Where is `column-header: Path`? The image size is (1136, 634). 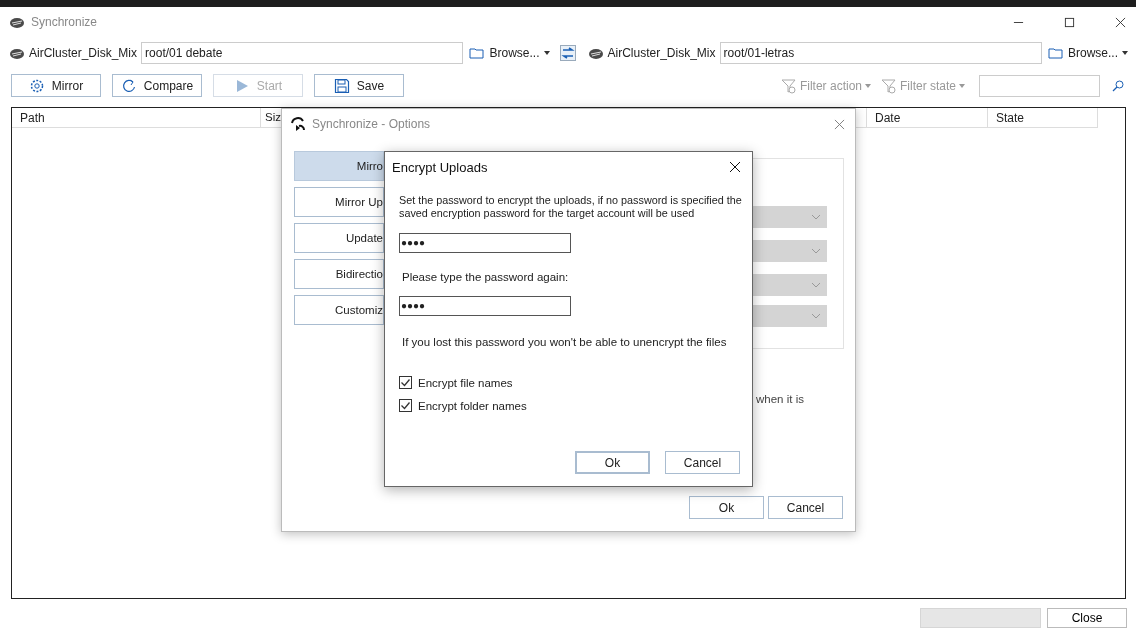
column-header: Path is located at coordinates (136, 118).